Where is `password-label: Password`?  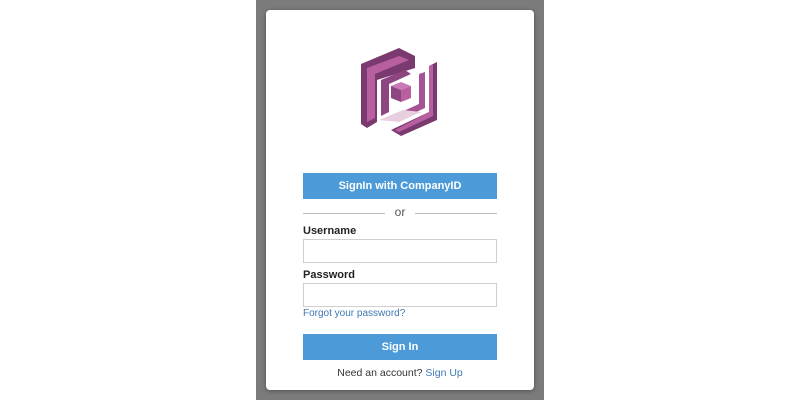 password-label: Password is located at coordinates (329, 275).